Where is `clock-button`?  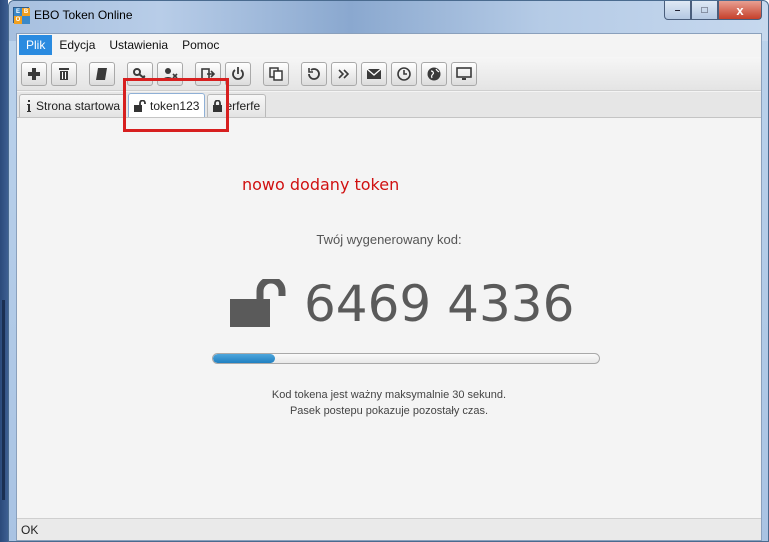
clock-button is located at coordinates (404, 73).